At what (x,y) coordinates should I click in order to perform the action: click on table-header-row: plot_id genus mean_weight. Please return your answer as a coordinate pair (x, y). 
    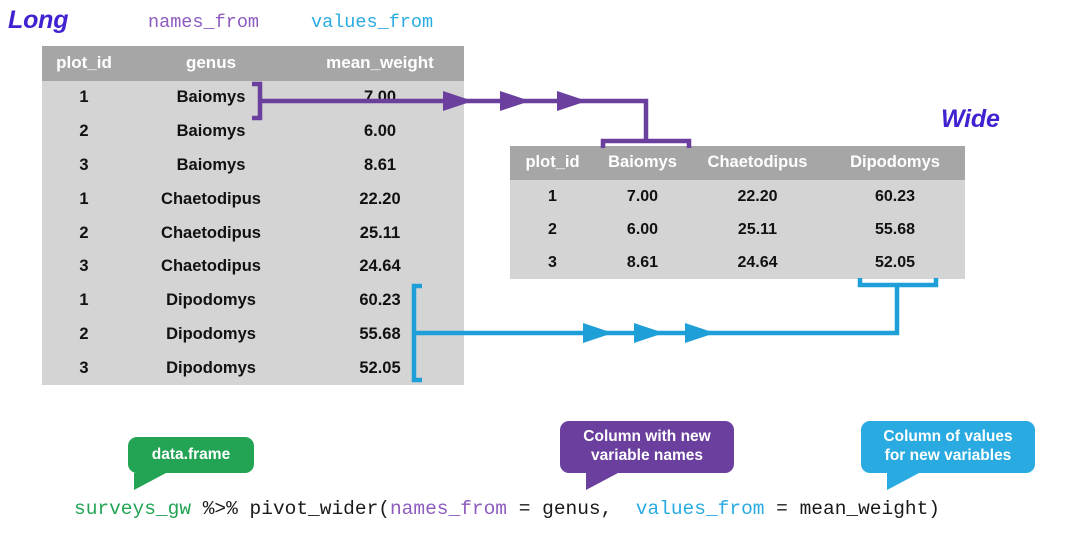
    Looking at the image, I should click on (253, 63).